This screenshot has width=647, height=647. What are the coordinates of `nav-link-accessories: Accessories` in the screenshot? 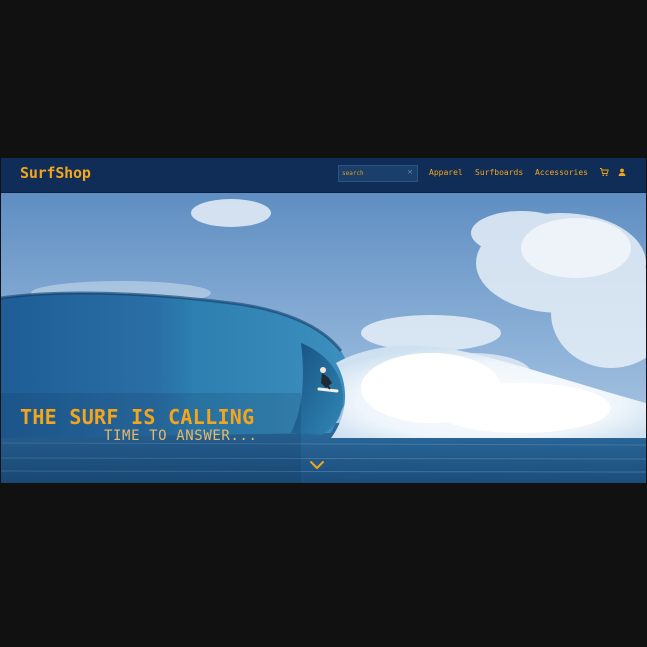 It's located at (561, 172).